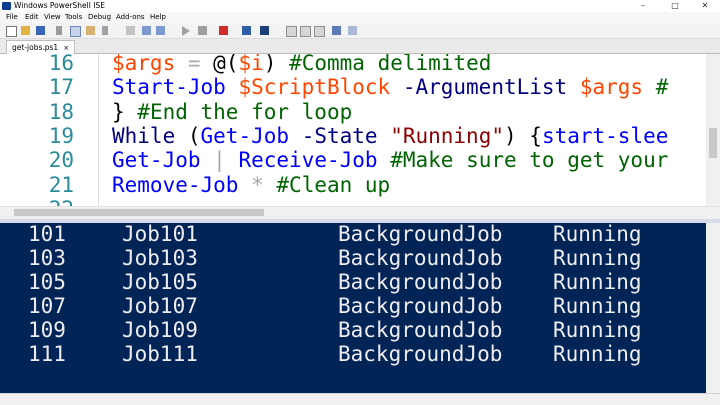 This screenshot has height=405, width=720. What do you see at coordinates (360, 46) in the screenshot?
I see `tab-strip: get-jobs.ps1 ×` at bounding box center [360, 46].